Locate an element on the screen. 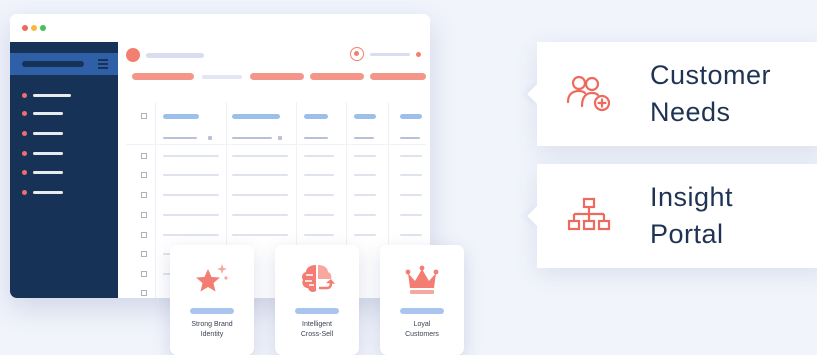 The width and height of the screenshot is (817, 355). feature-title: Customer Needs is located at coordinates (711, 93).